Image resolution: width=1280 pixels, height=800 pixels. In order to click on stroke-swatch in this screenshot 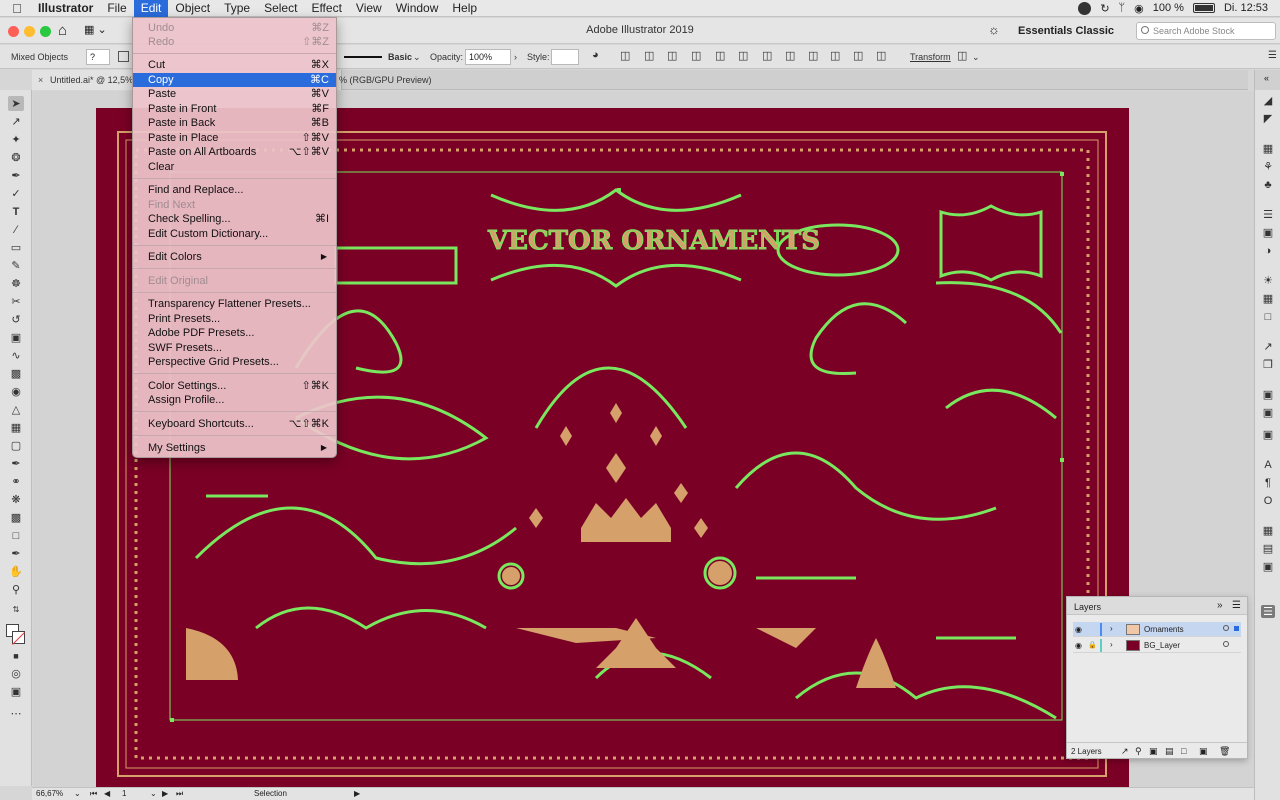, I will do `click(18, 637)`.